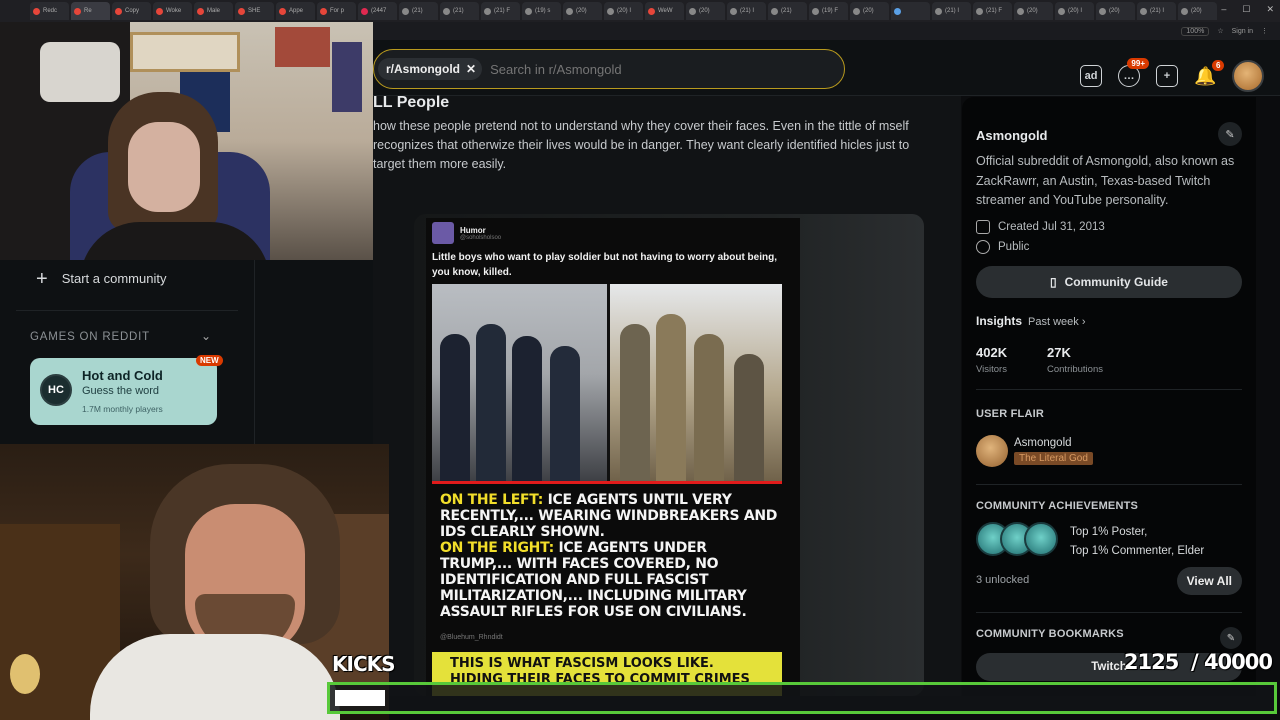 This screenshot has width=1280, height=720. I want to click on minimize-icon: –, so click(1223, 9).